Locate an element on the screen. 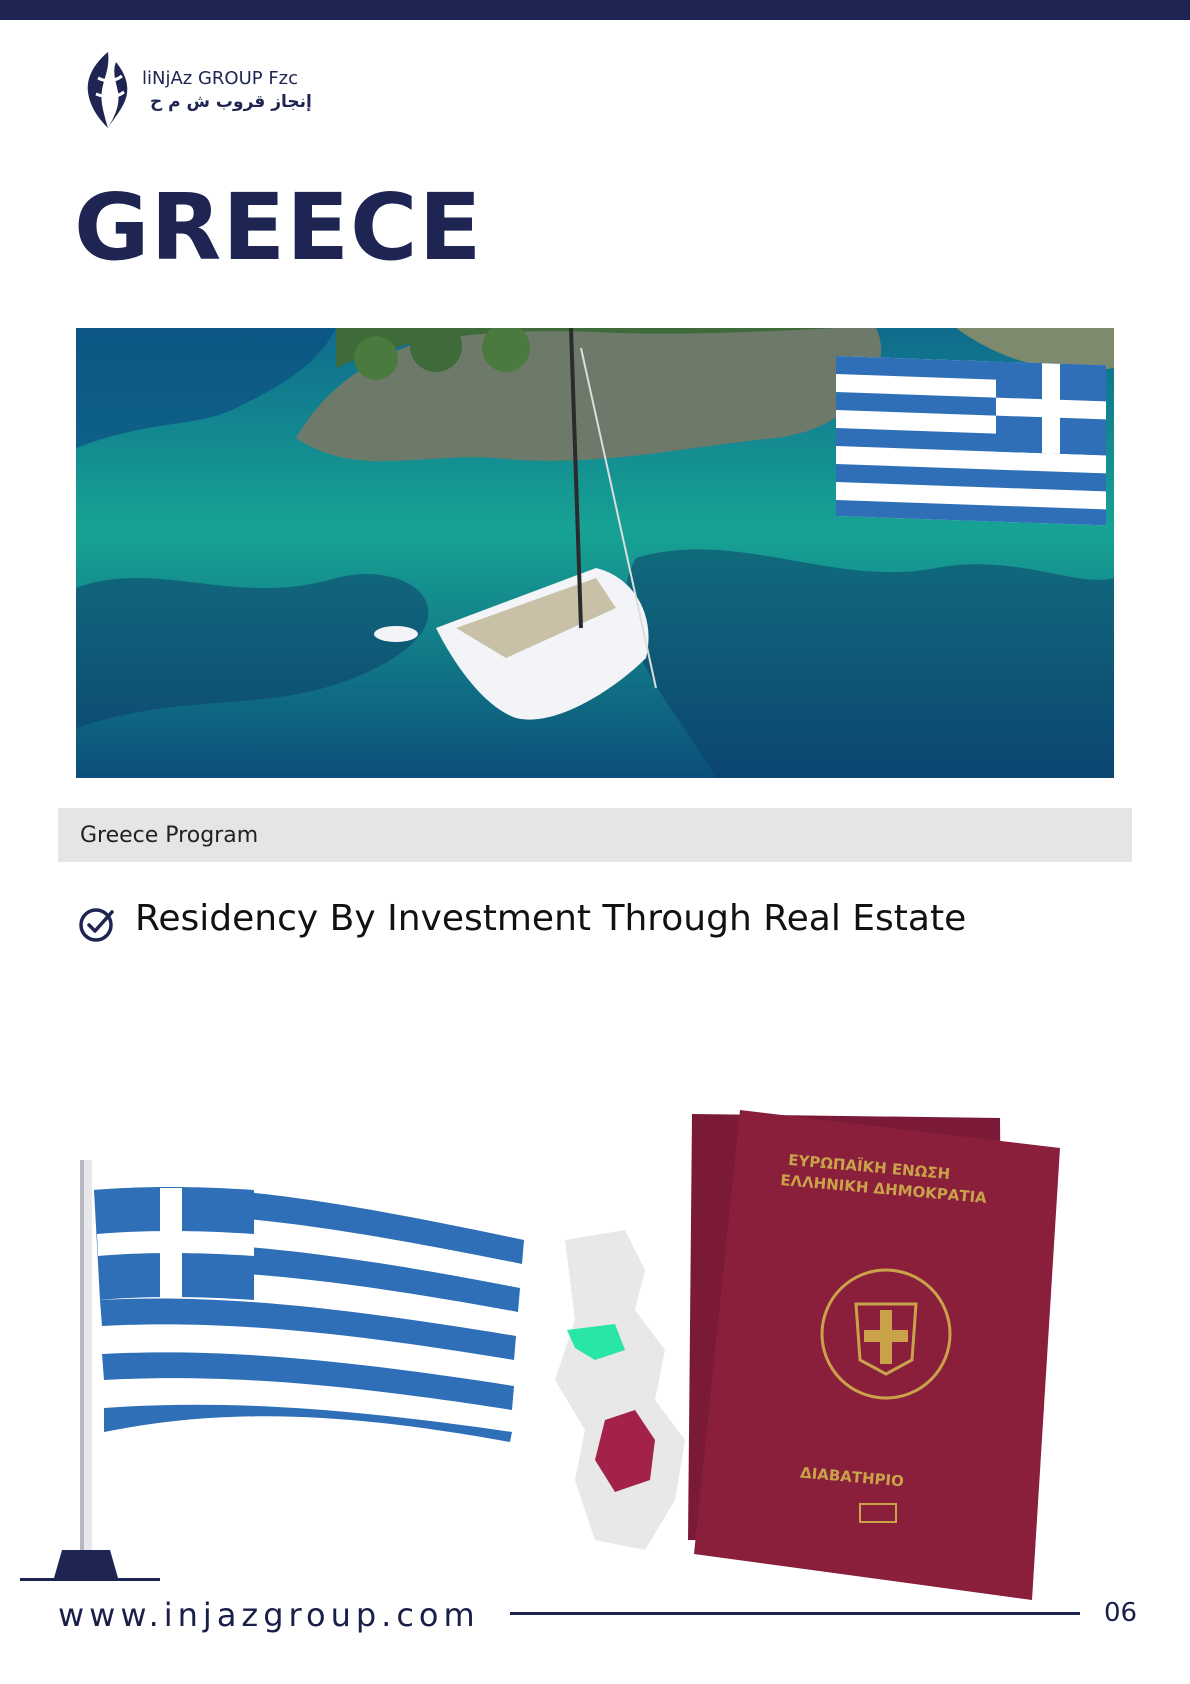 This screenshot has width=1190, height=1684. program-label: Greece Program is located at coordinates (169, 835).